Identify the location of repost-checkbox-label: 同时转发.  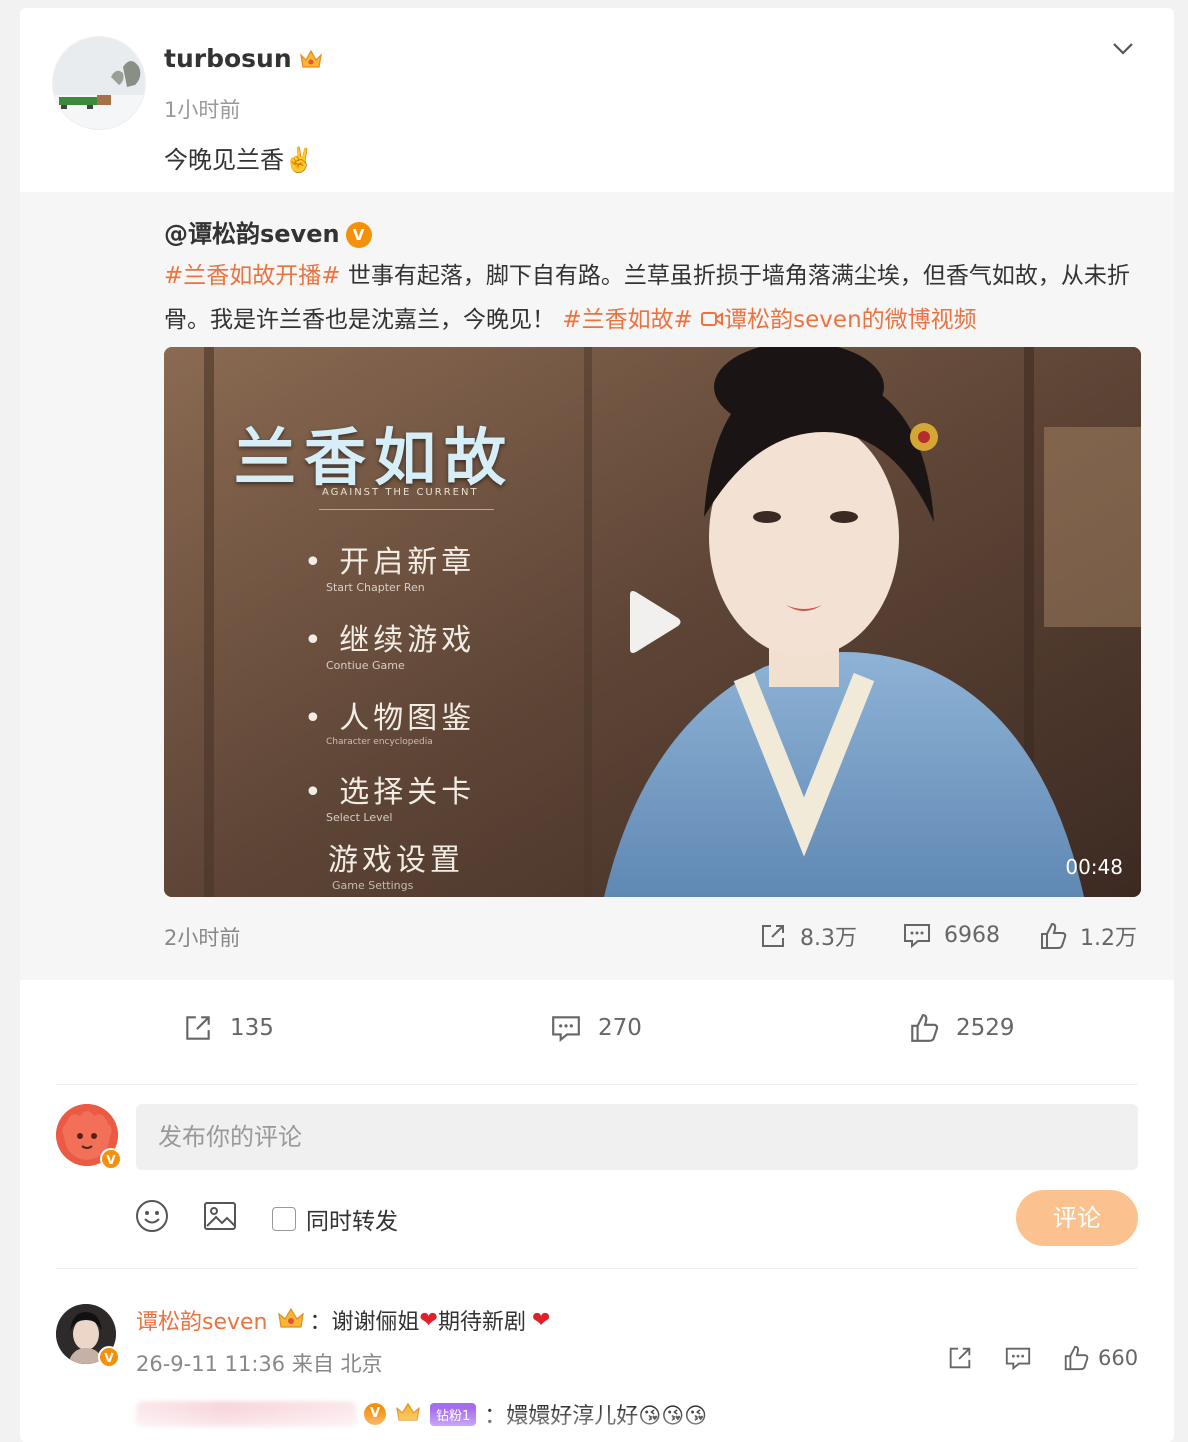
(352, 1222).